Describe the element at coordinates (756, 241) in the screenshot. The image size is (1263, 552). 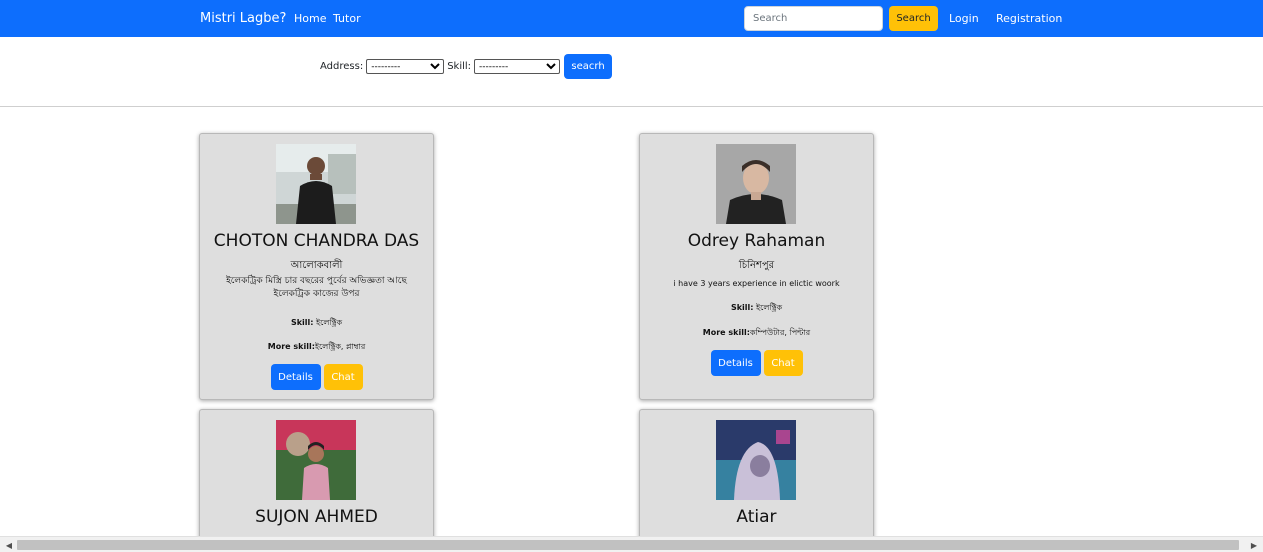
I see `worker-name: Odrey Rahaman` at that location.